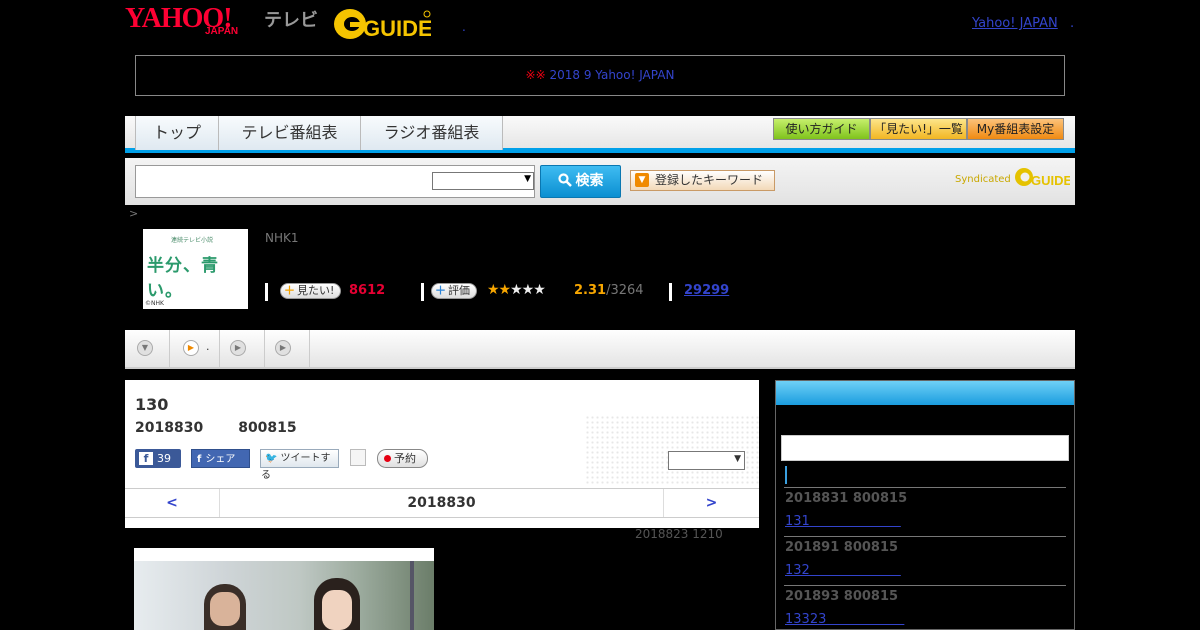  Describe the element at coordinates (397, 28) in the screenshot. I see `gguide-logo-text: GUIDE` at that location.